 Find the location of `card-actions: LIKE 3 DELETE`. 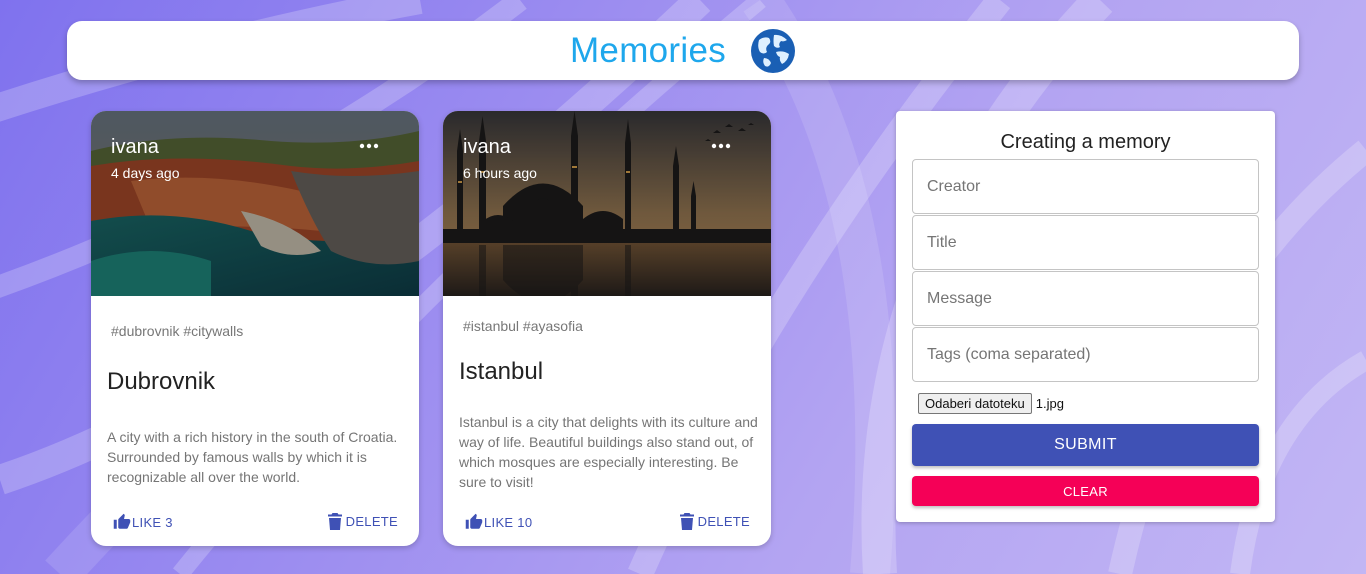

card-actions: LIKE 3 DELETE is located at coordinates (255, 523).